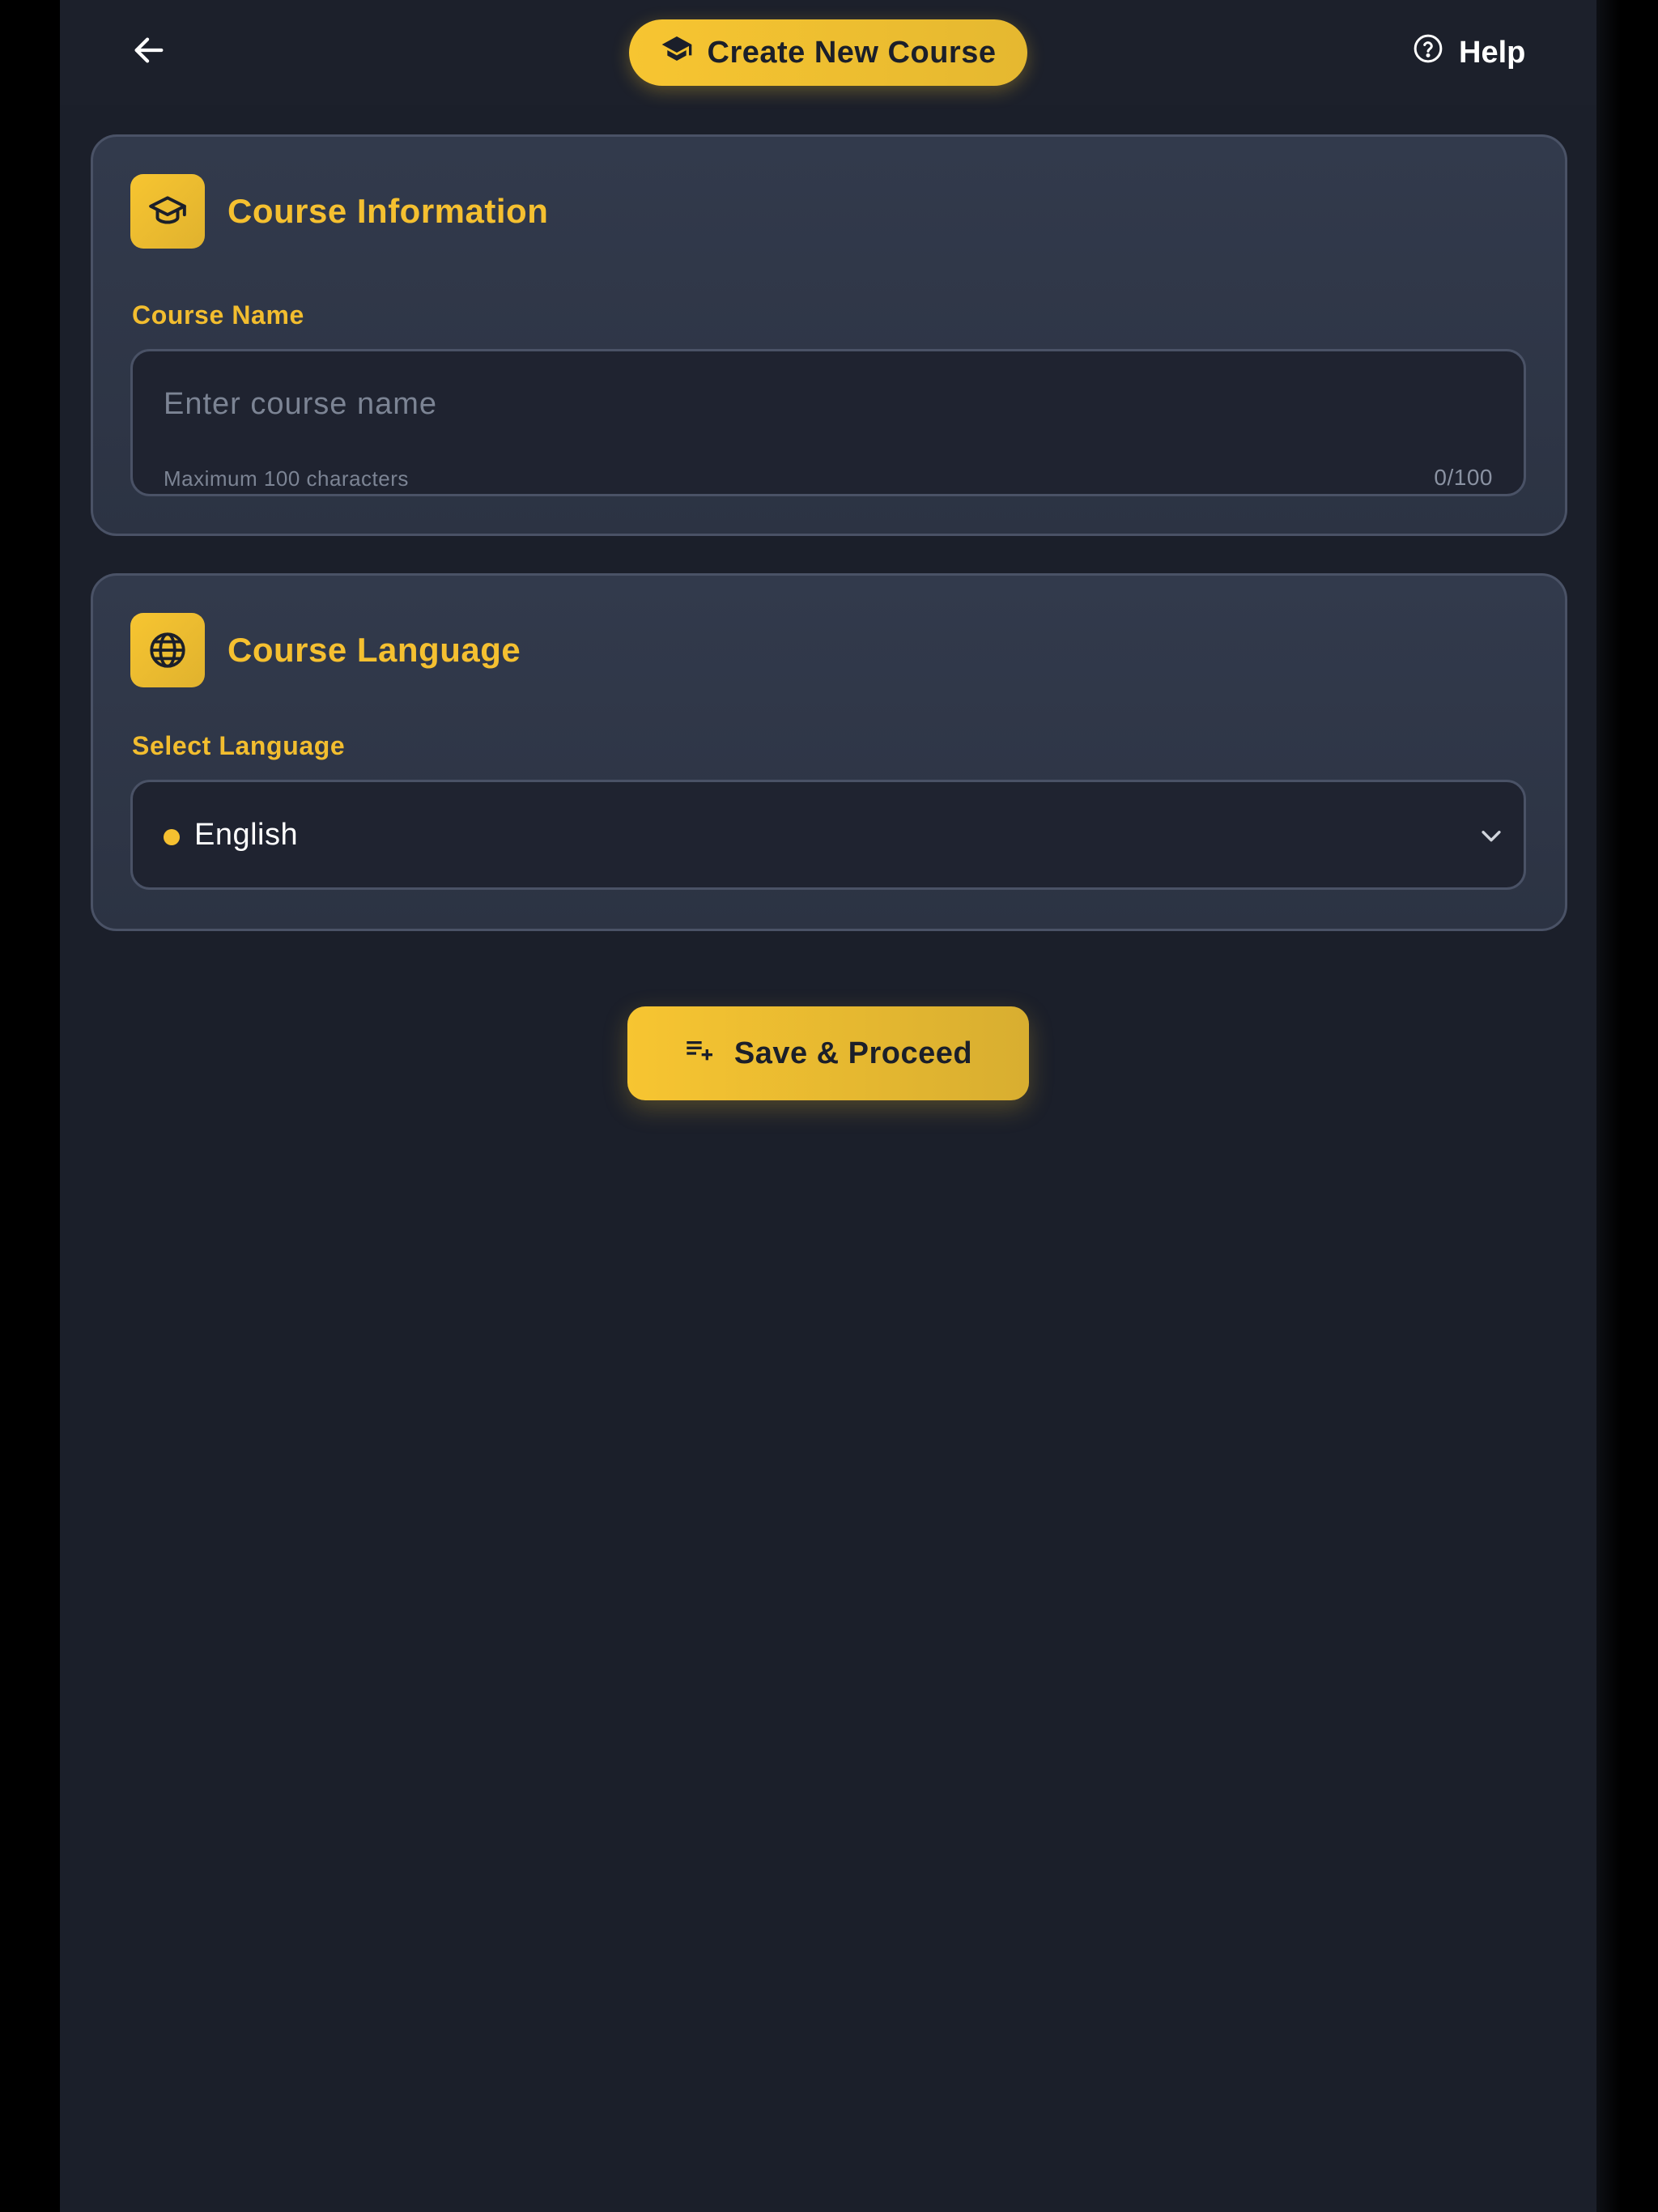 The height and width of the screenshot is (2212, 1658). I want to click on course-information-header: Course Information, so click(339, 211).